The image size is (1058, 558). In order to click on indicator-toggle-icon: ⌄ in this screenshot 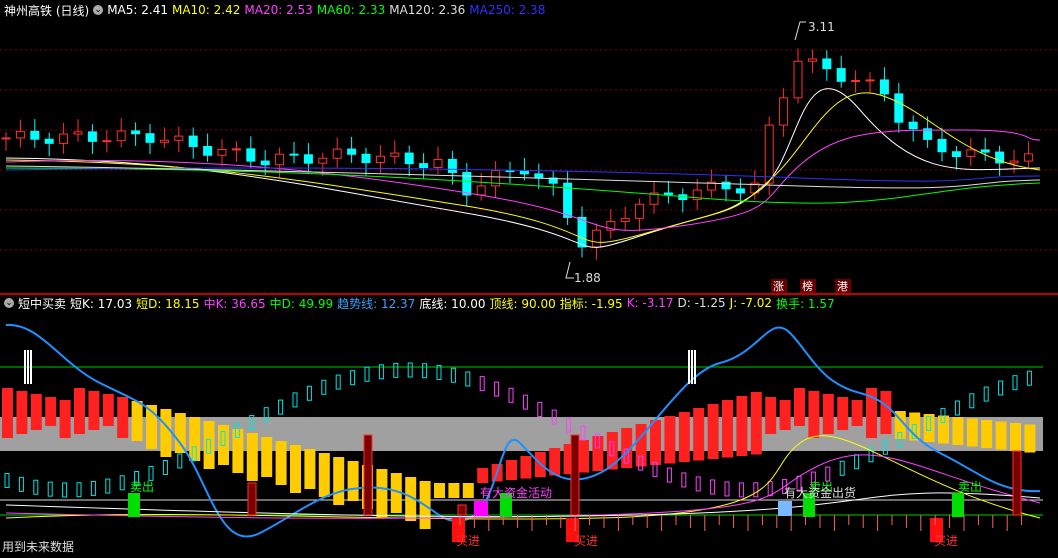, I will do `click(9, 303)`.